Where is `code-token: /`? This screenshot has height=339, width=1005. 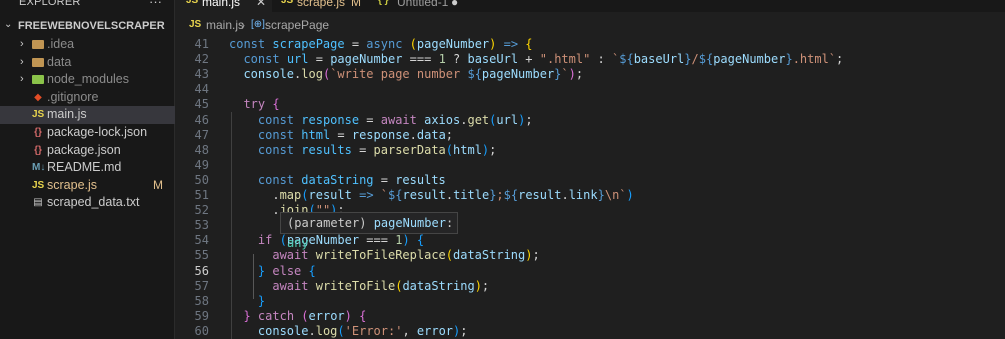
code-token: / is located at coordinates (695, 59).